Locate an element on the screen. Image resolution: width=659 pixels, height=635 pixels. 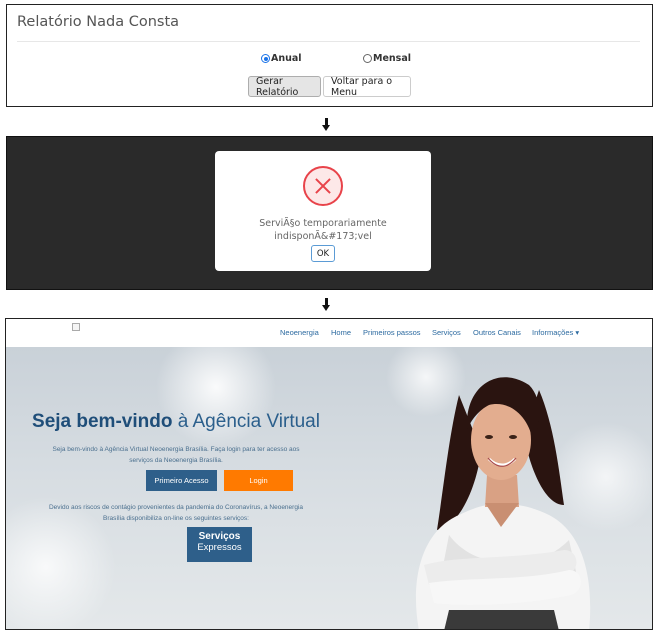
nav-item-home: Home is located at coordinates (341, 332).